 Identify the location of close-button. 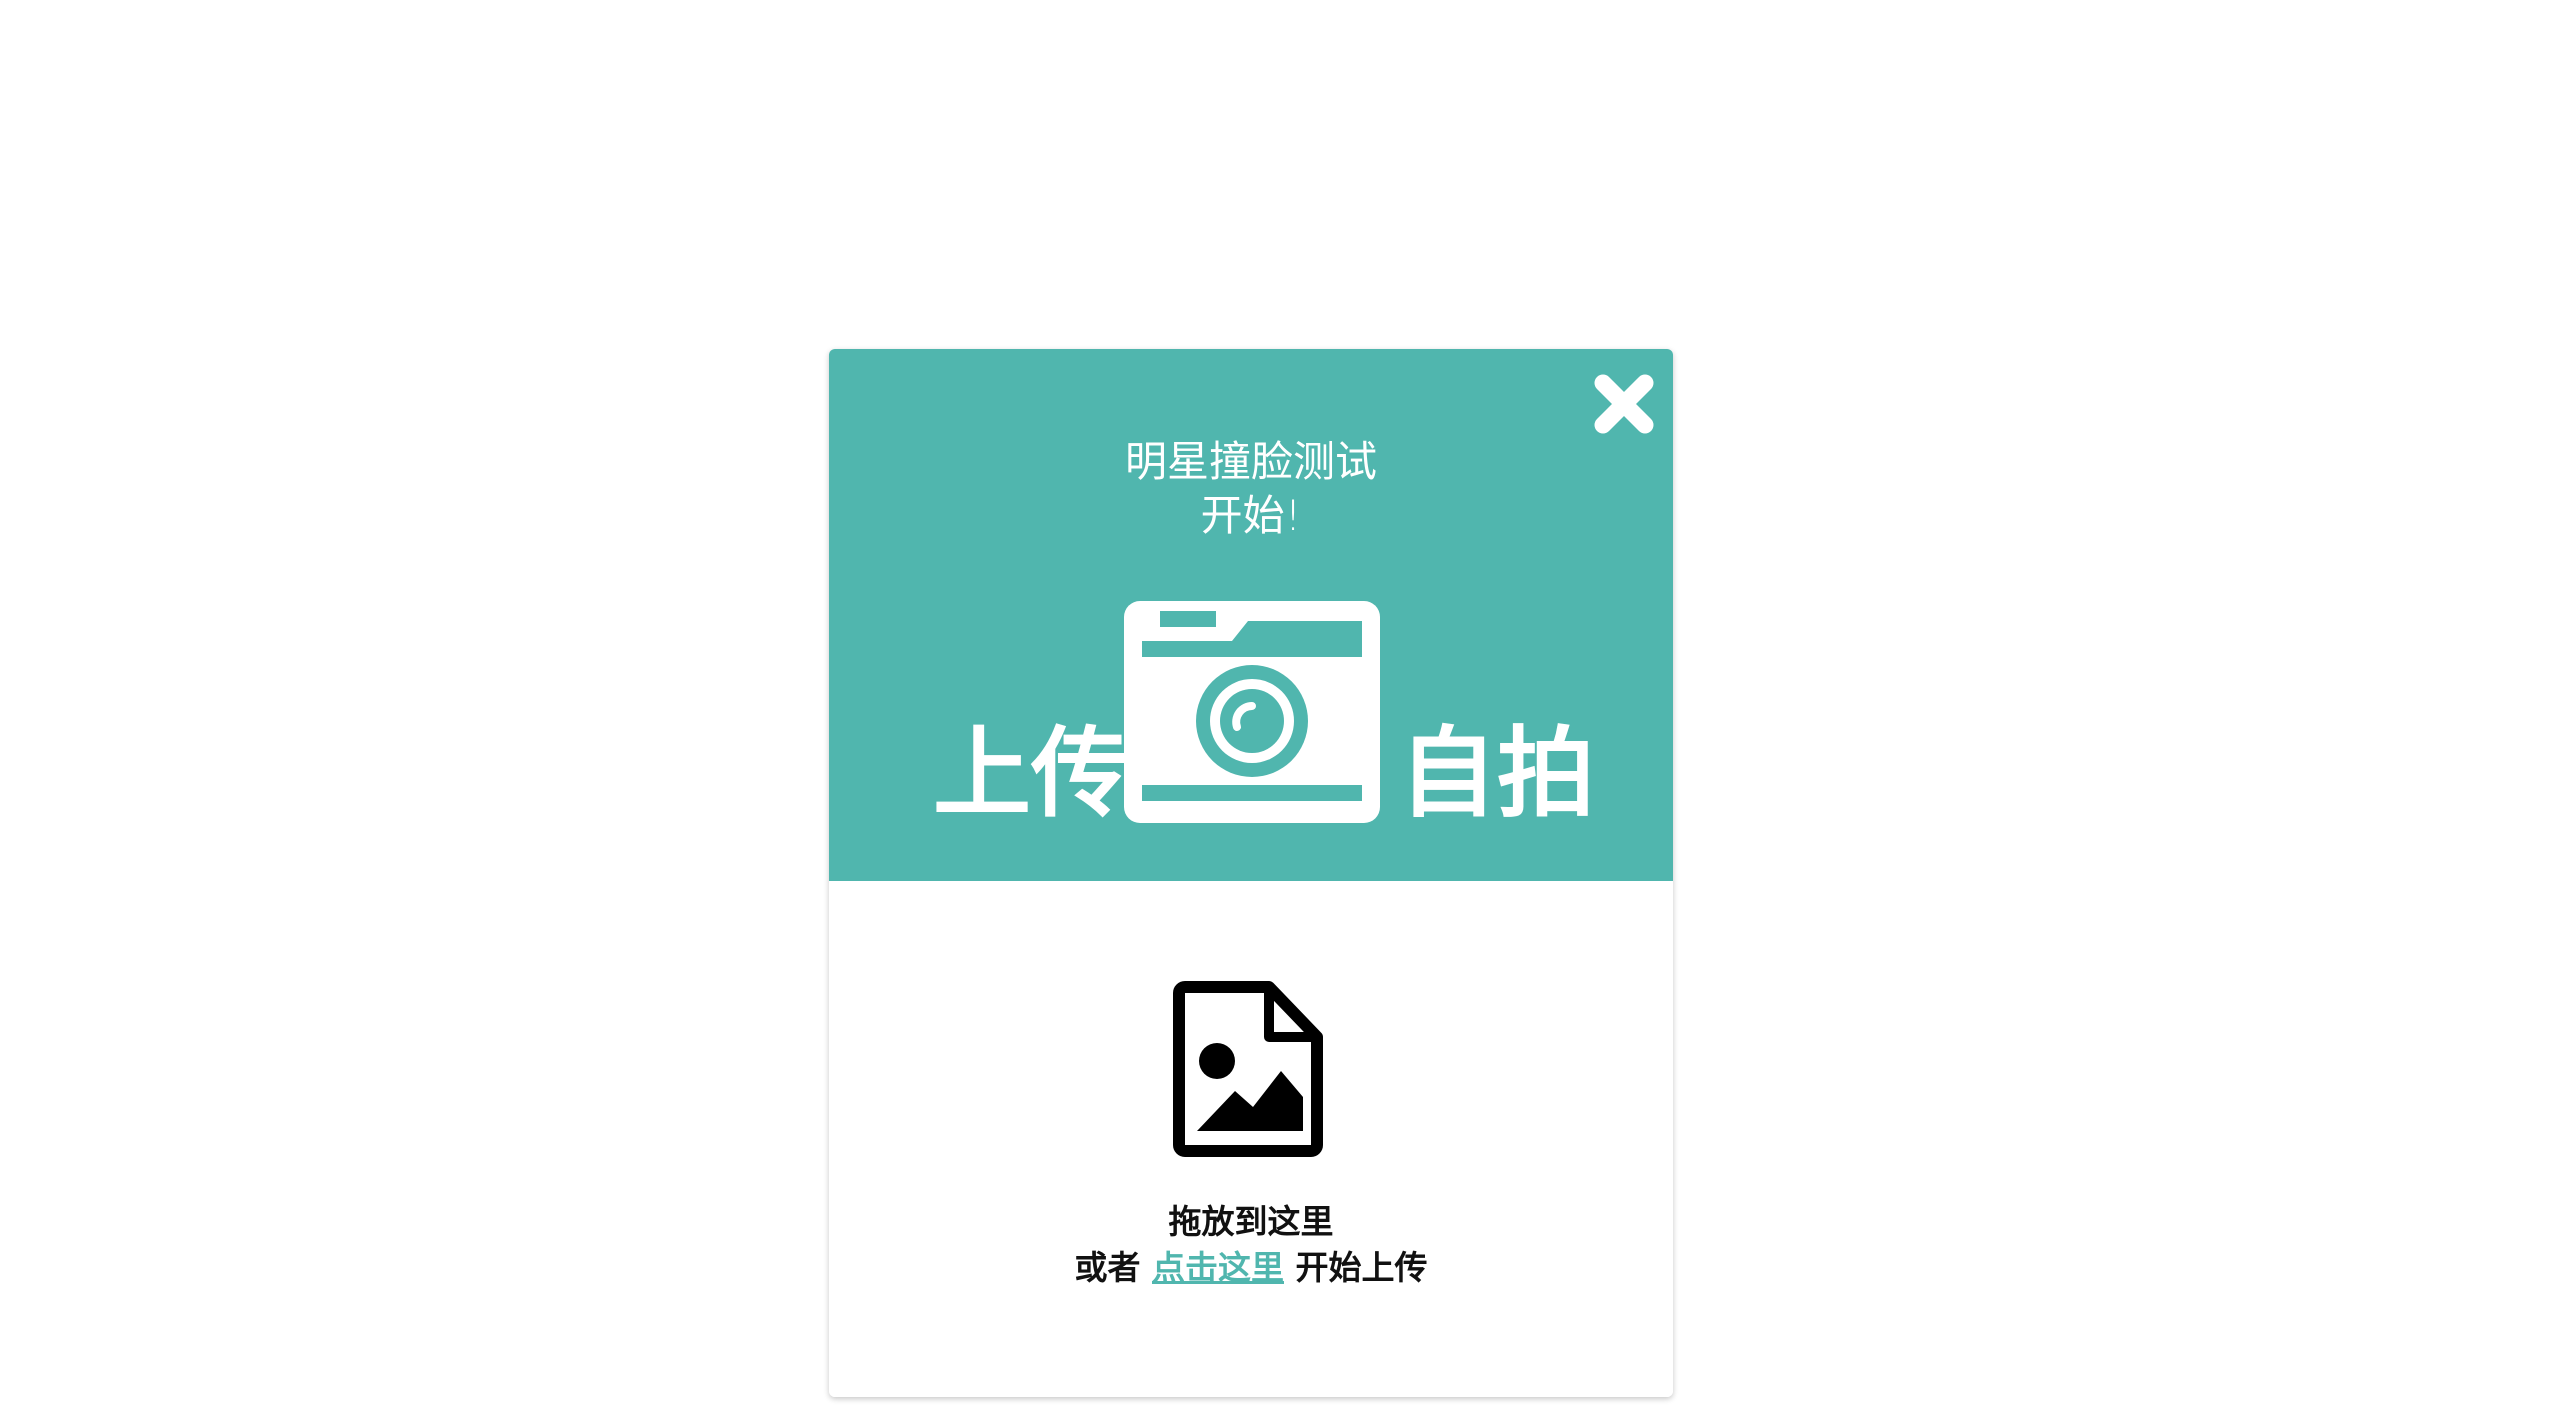
(1624, 404).